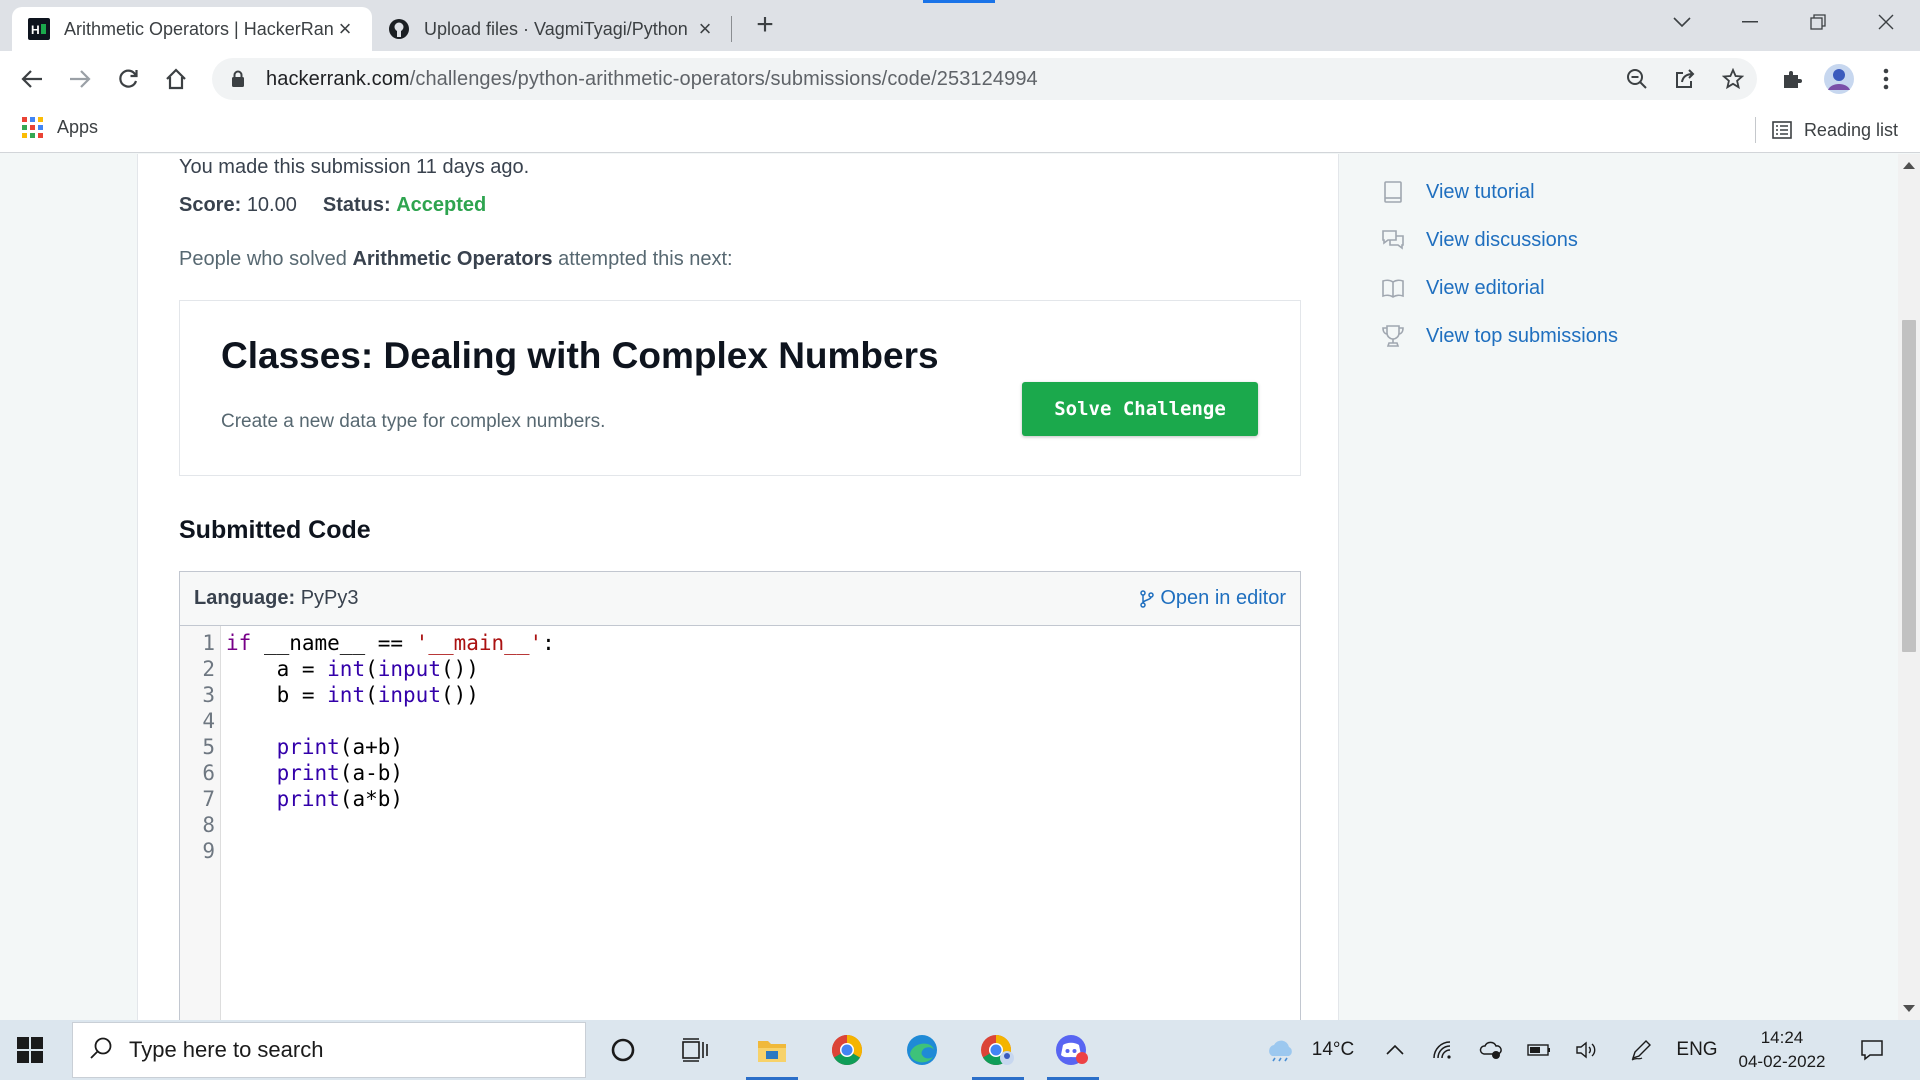  I want to click on windows-start-icon, so click(30, 1050).